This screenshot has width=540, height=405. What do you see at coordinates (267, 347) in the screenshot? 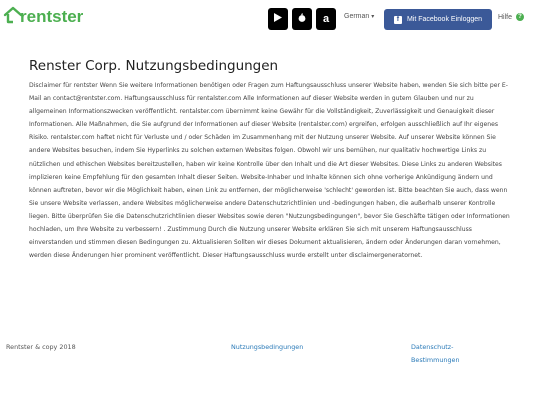
I see `terms-link: Nutzungsbedingungen` at bounding box center [267, 347].